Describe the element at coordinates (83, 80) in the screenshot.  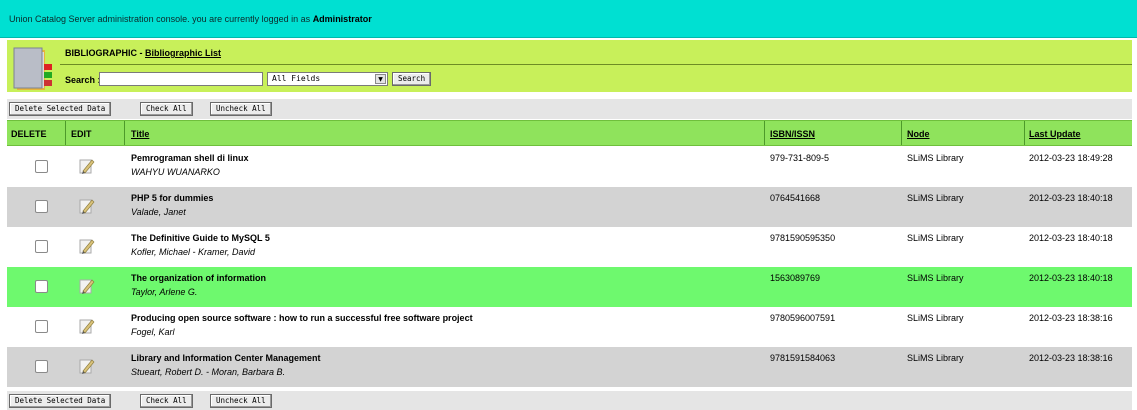
I see `search-label: Search :` at that location.